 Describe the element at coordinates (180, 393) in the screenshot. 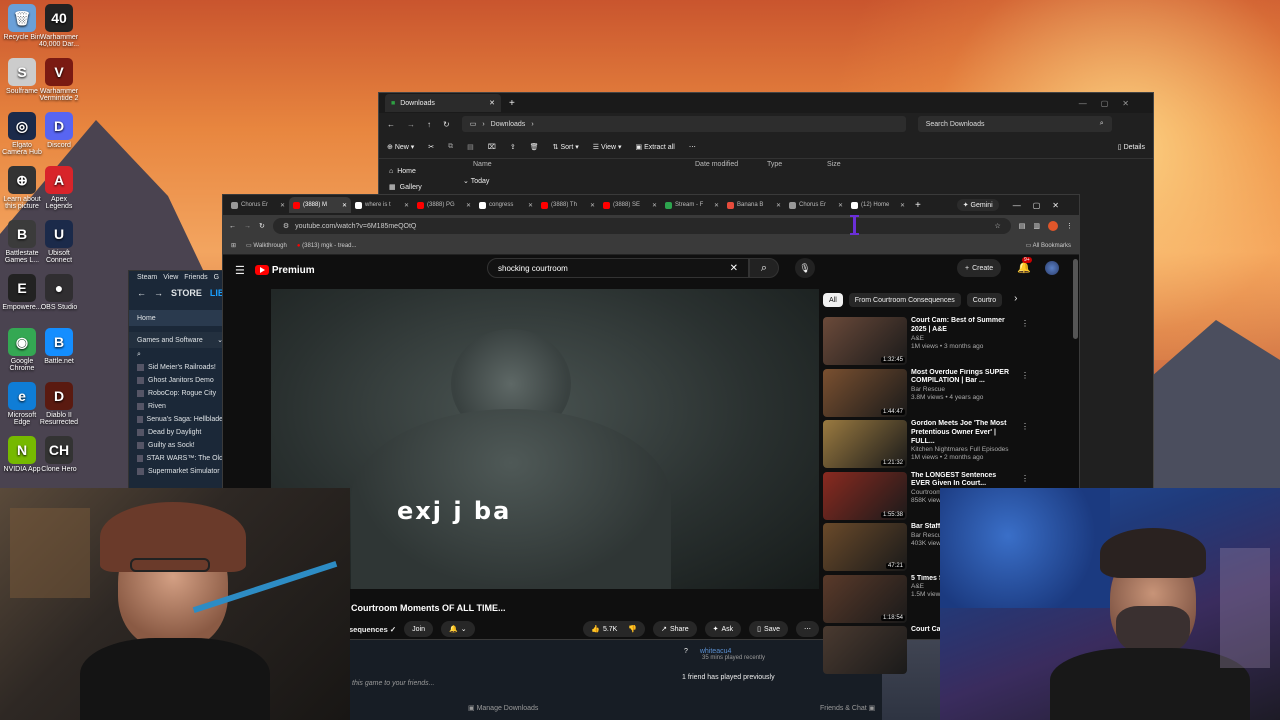

I see `steam-game-item: RoboCop: Rogue City` at that location.